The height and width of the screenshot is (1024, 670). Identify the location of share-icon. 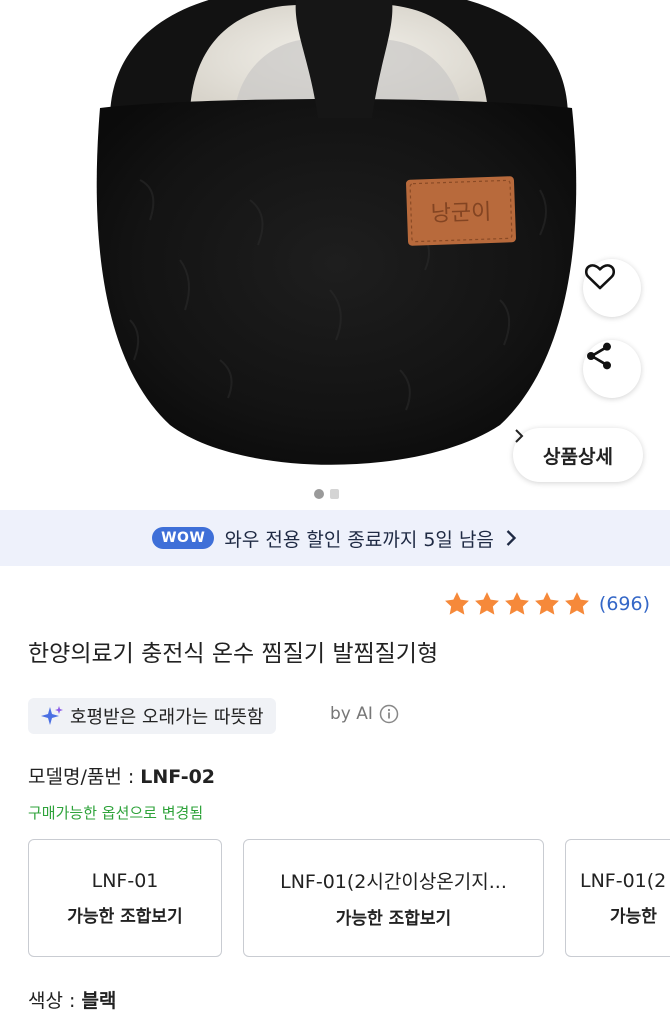
(599, 356).